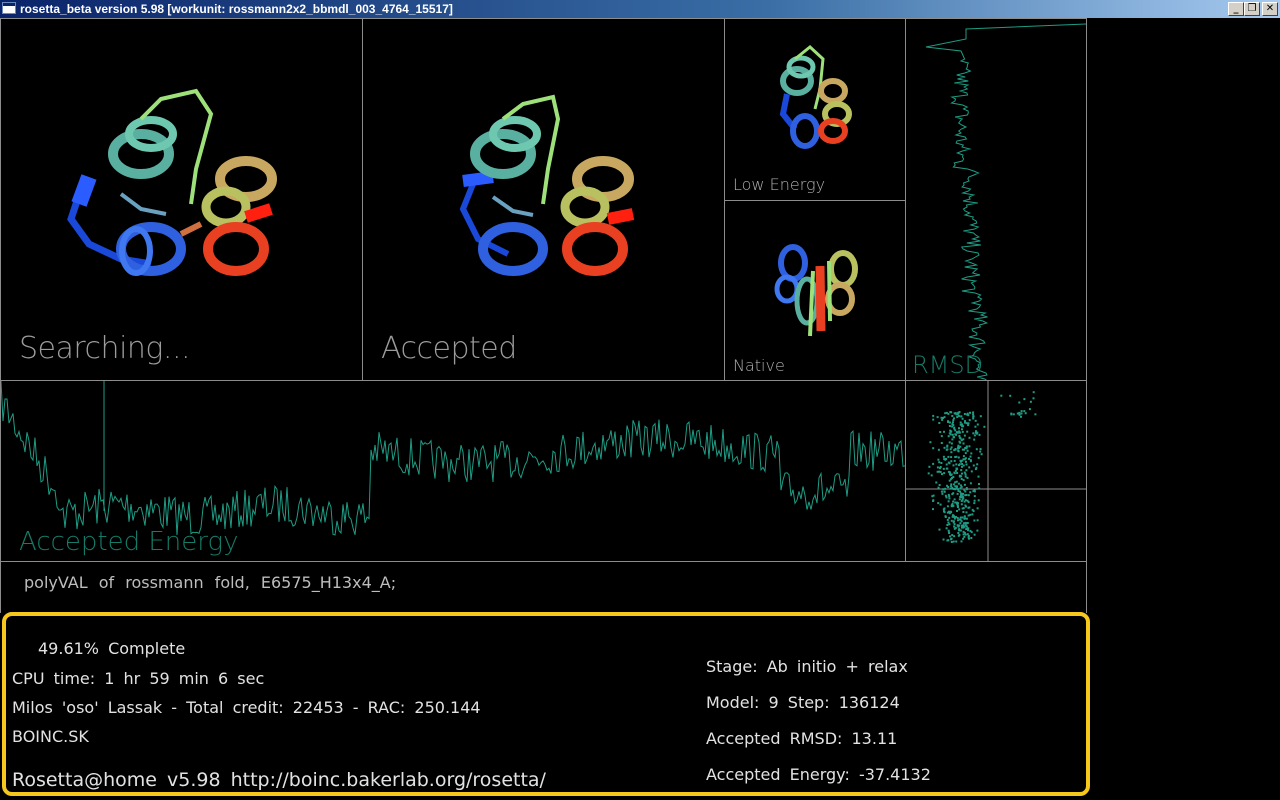  What do you see at coordinates (1005, 201) in the screenshot?
I see `rmsd-trace` at bounding box center [1005, 201].